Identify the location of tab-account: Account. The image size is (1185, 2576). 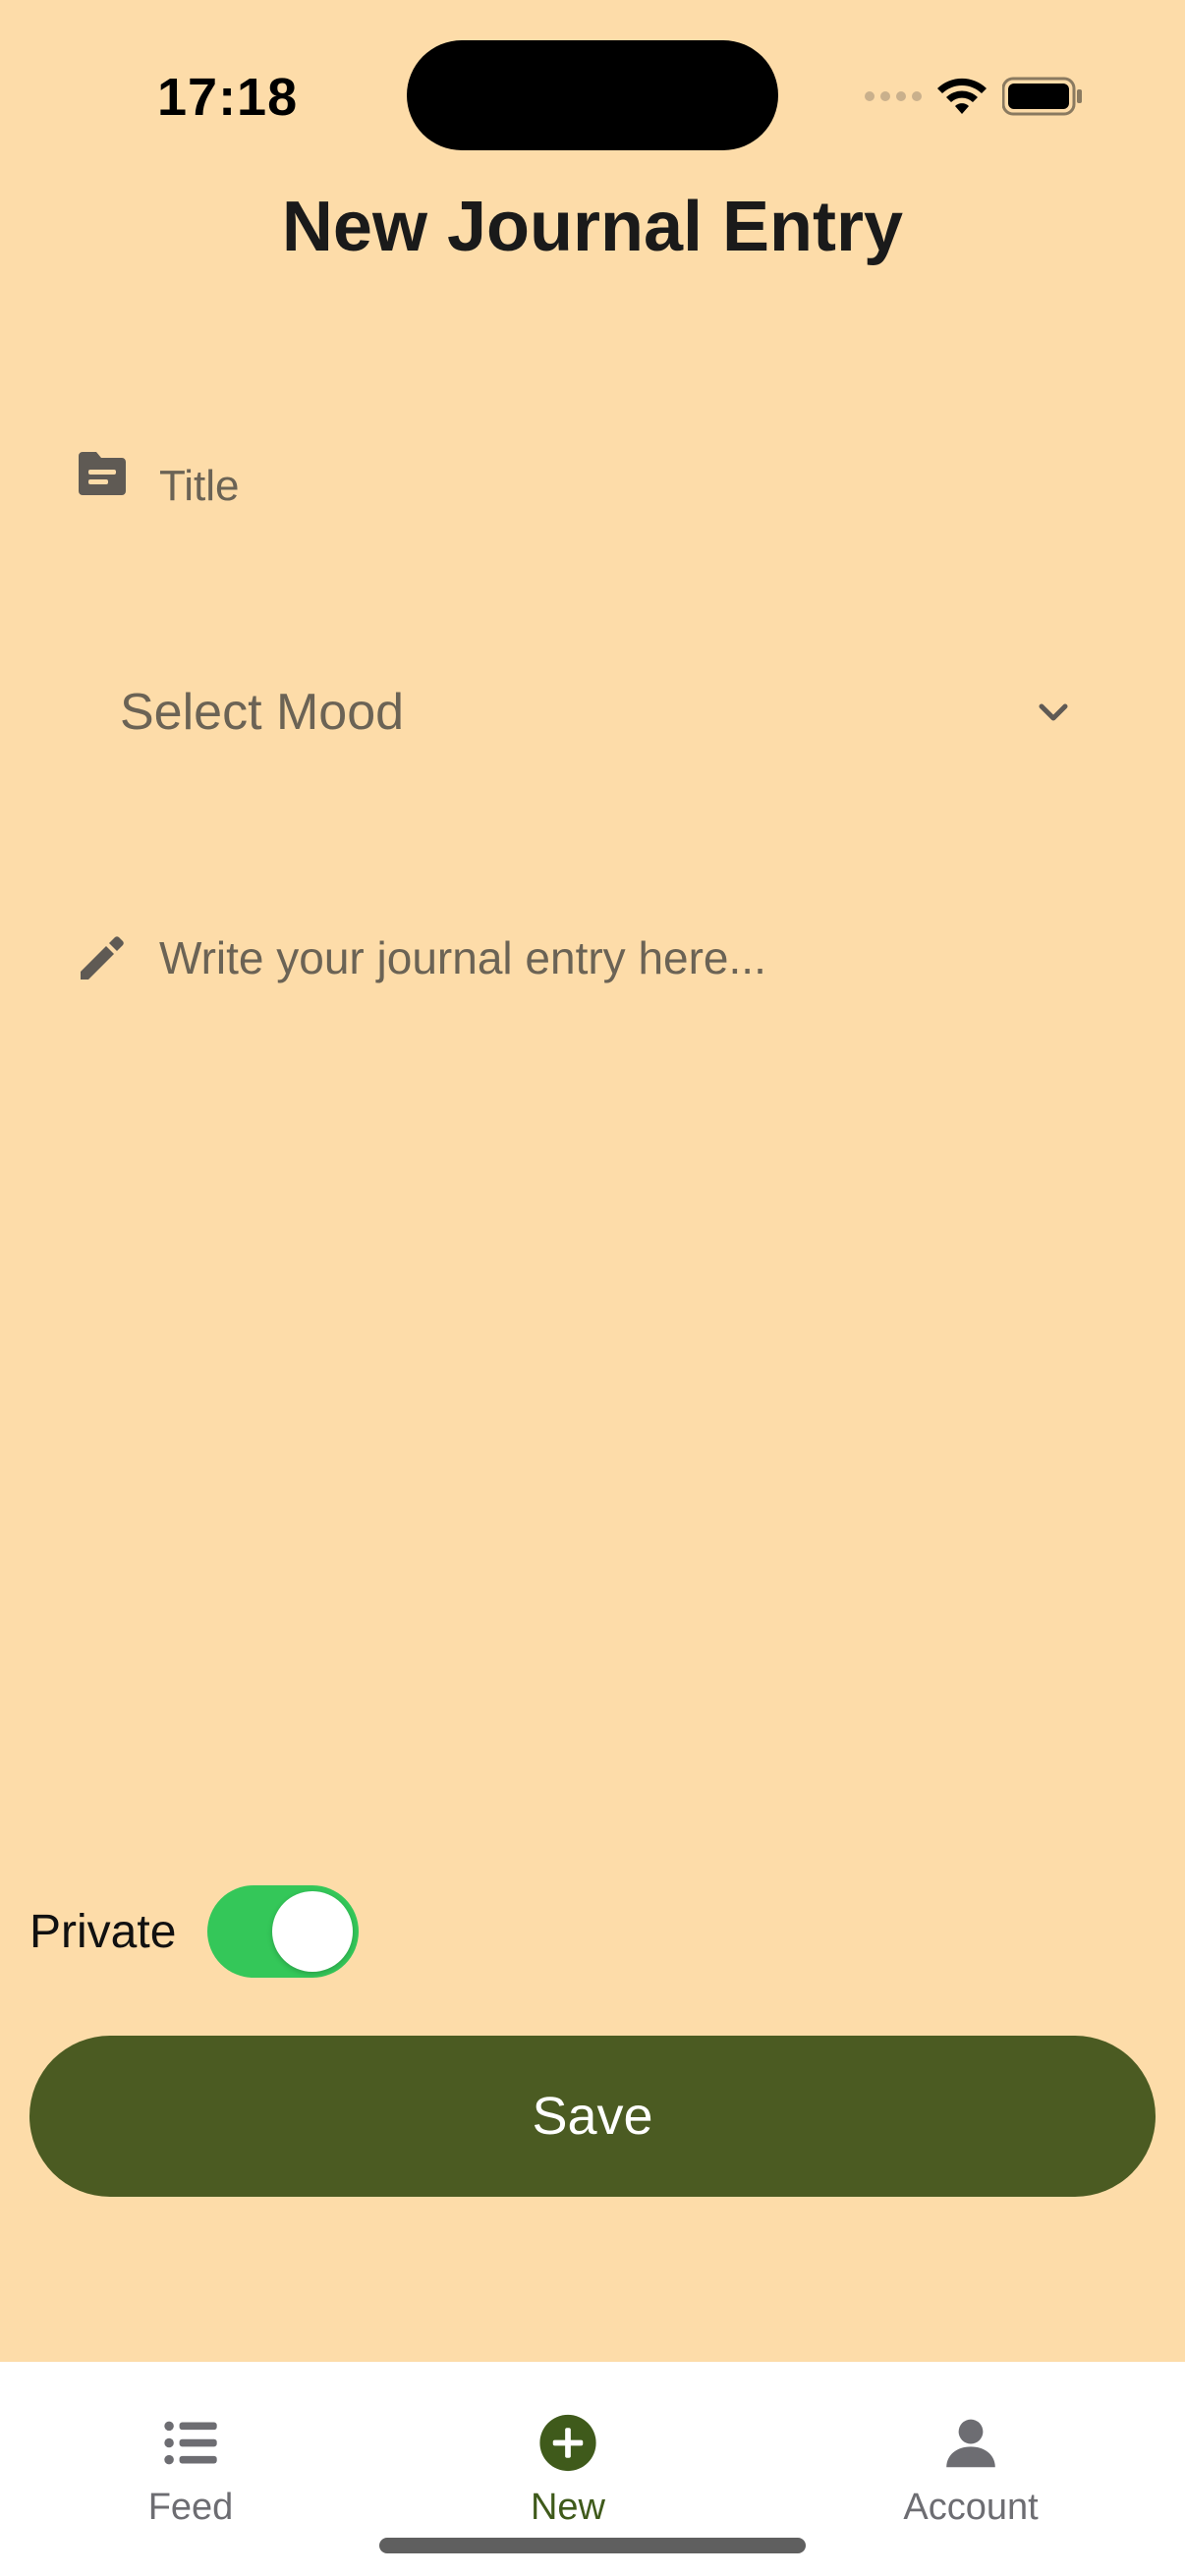
(971, 2445).